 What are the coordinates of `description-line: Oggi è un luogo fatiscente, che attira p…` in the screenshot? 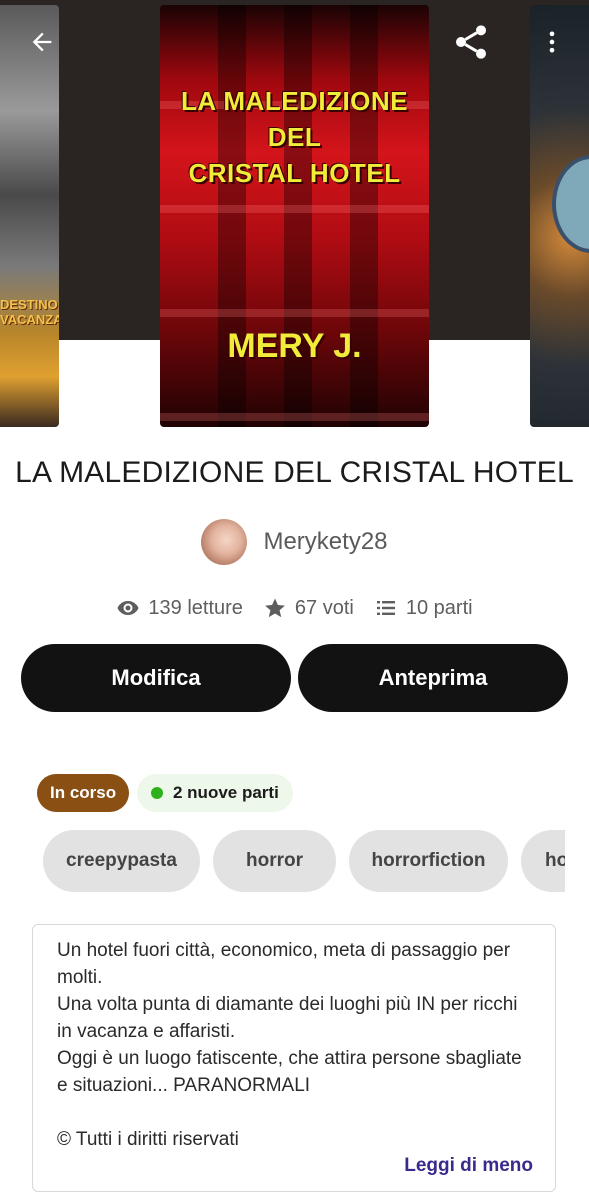 It's located at (289, 1072).